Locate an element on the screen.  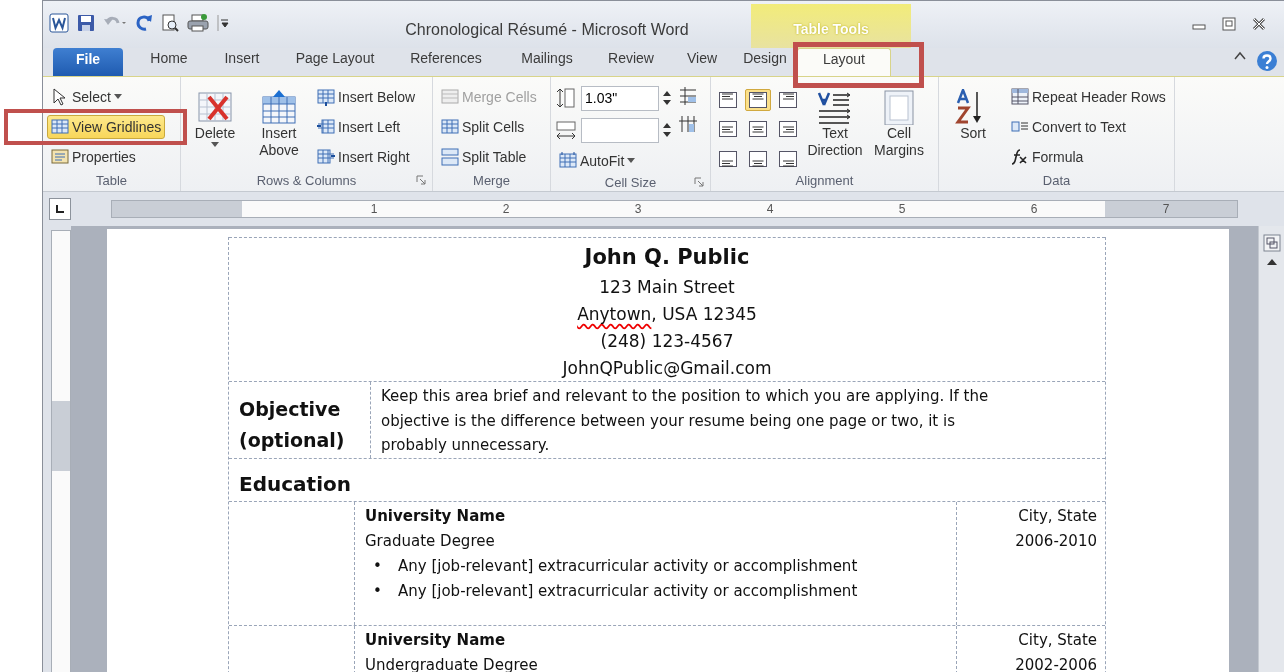
ruler-number: 7 is located at coordinates (1166, 209).